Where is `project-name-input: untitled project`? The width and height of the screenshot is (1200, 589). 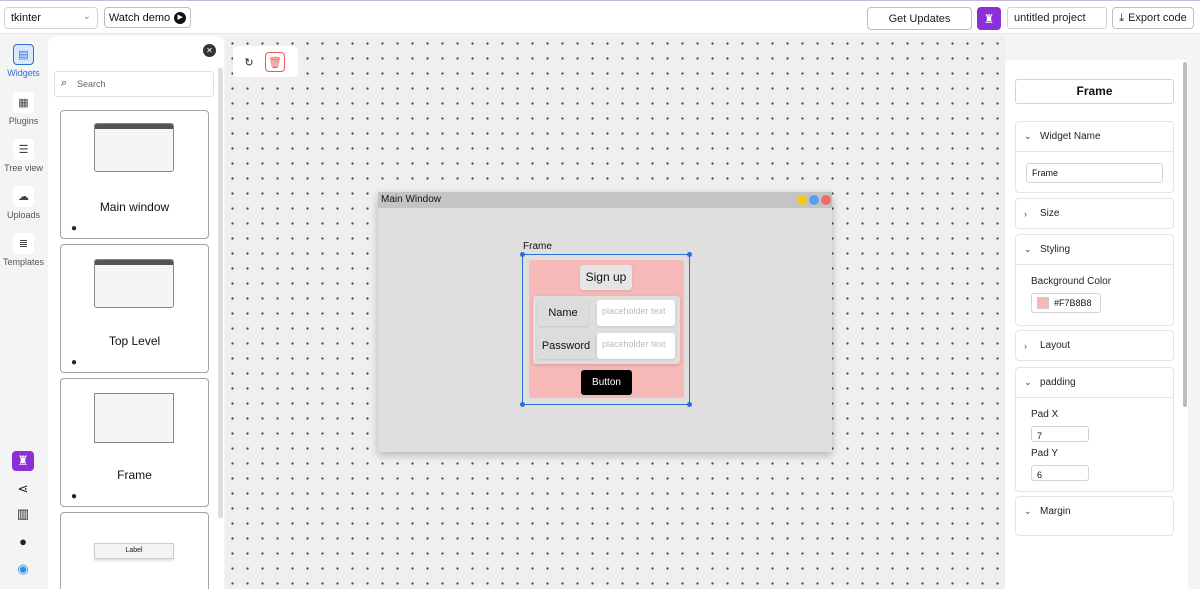
project-name-input: untitled project is located at coordinates (1057, 18).